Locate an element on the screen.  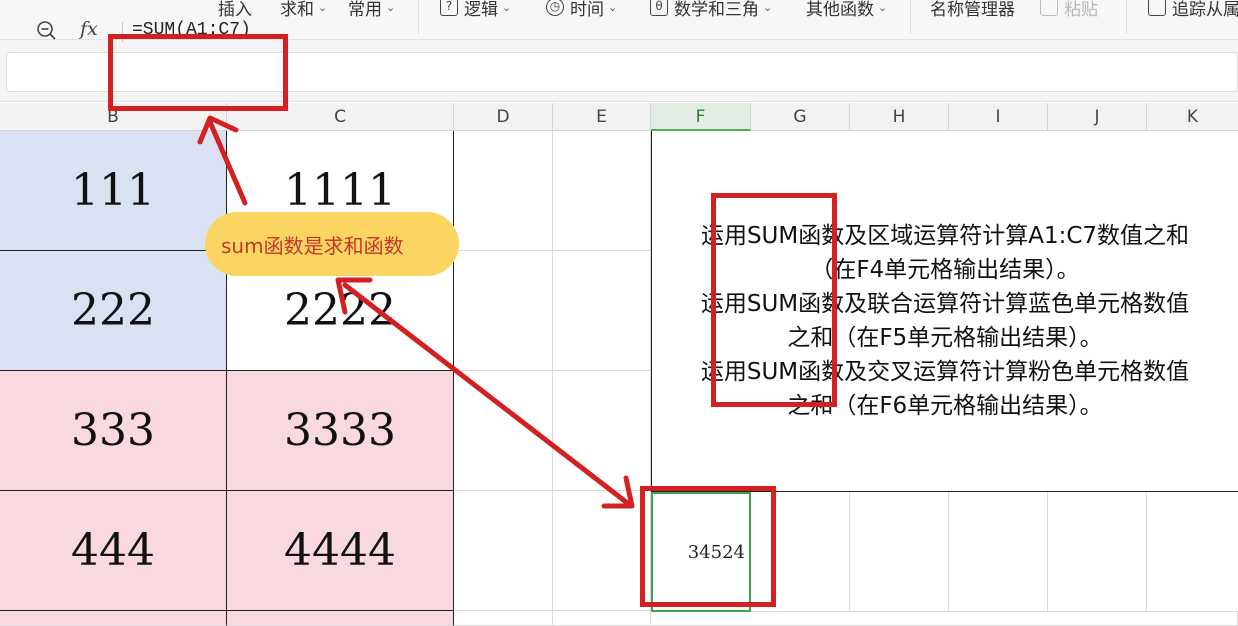
common-dropdown: 常用 ⌄ is located at coordinates (371, 10).